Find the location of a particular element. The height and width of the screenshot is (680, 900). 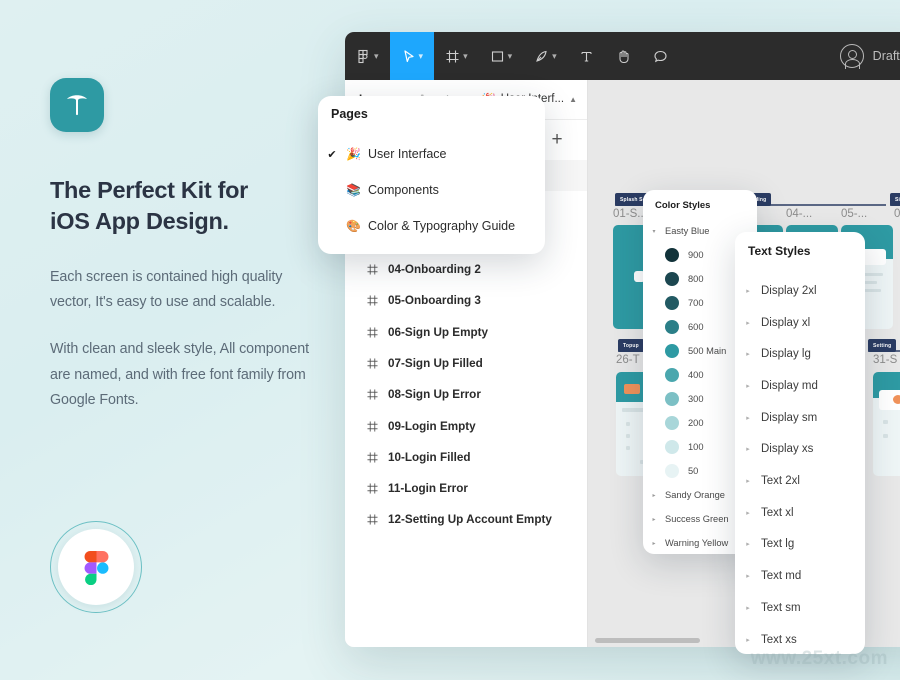

frame-icon: ▾ is located at coordinates (456, 56).